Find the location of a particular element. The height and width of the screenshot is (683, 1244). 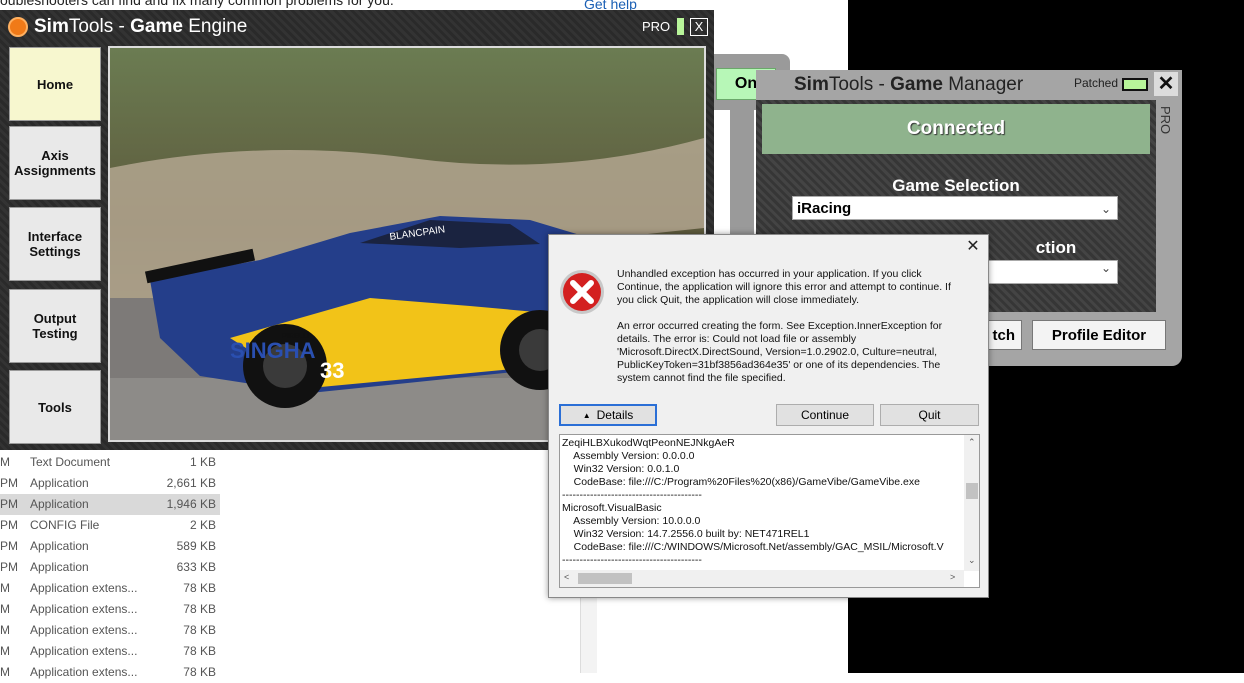

caret-up-icon: ▲ is located at coordinates (586, 415).